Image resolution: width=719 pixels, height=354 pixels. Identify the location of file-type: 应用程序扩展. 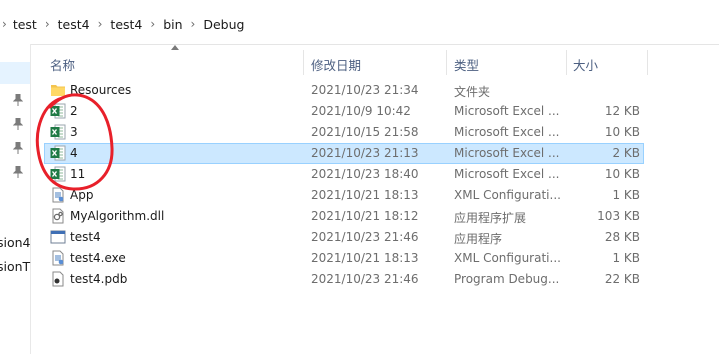
(490, 218).